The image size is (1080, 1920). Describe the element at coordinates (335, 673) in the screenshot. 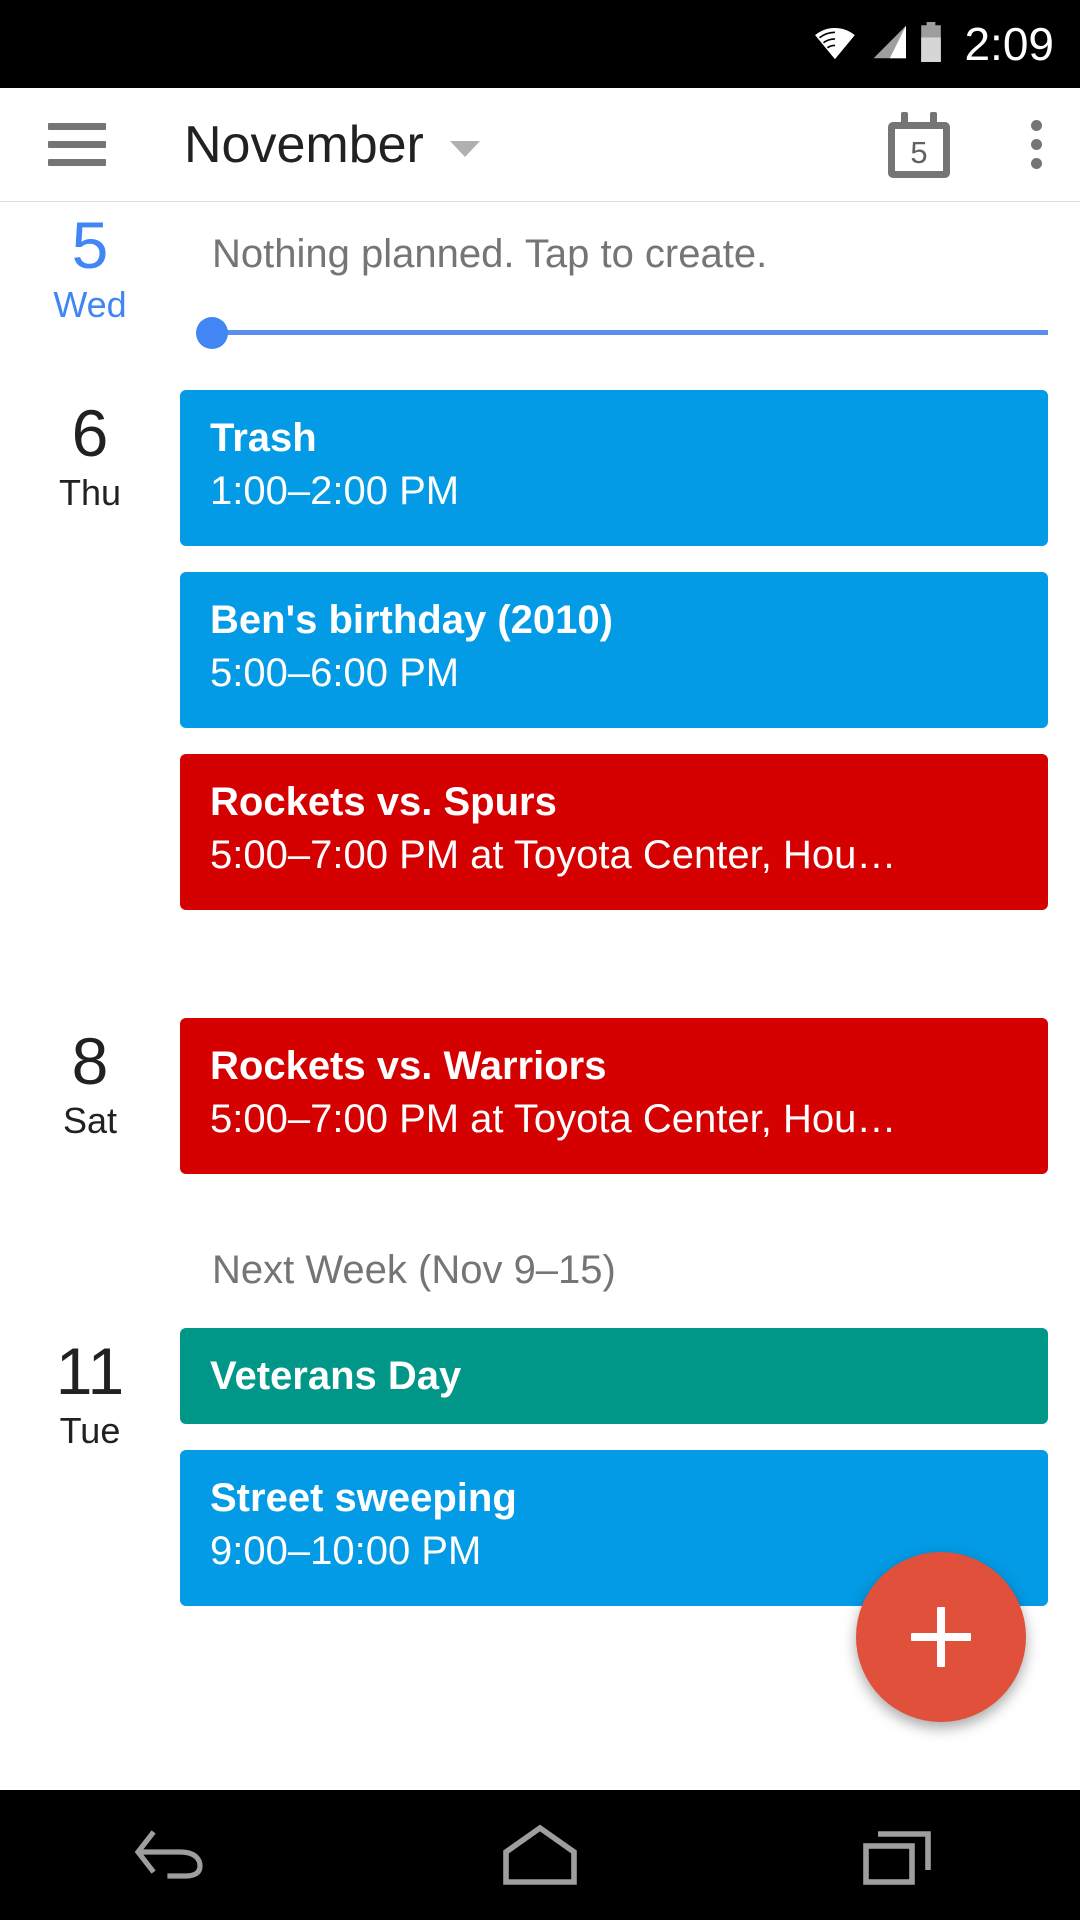

I see `event-subtitle: 5:00–6:00 PM` at that location.